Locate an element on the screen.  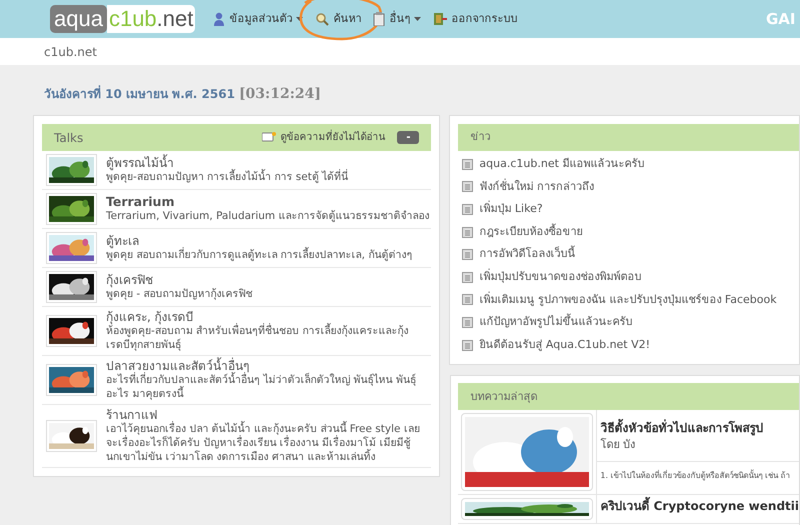
forum-description: พูดคุย สอบถามเกี่ยวกับการดูแลตู้ทะเล การเลี้ยงปลาทะเล, กันตู้ต่างๆ is located at coordinates (259, 255).